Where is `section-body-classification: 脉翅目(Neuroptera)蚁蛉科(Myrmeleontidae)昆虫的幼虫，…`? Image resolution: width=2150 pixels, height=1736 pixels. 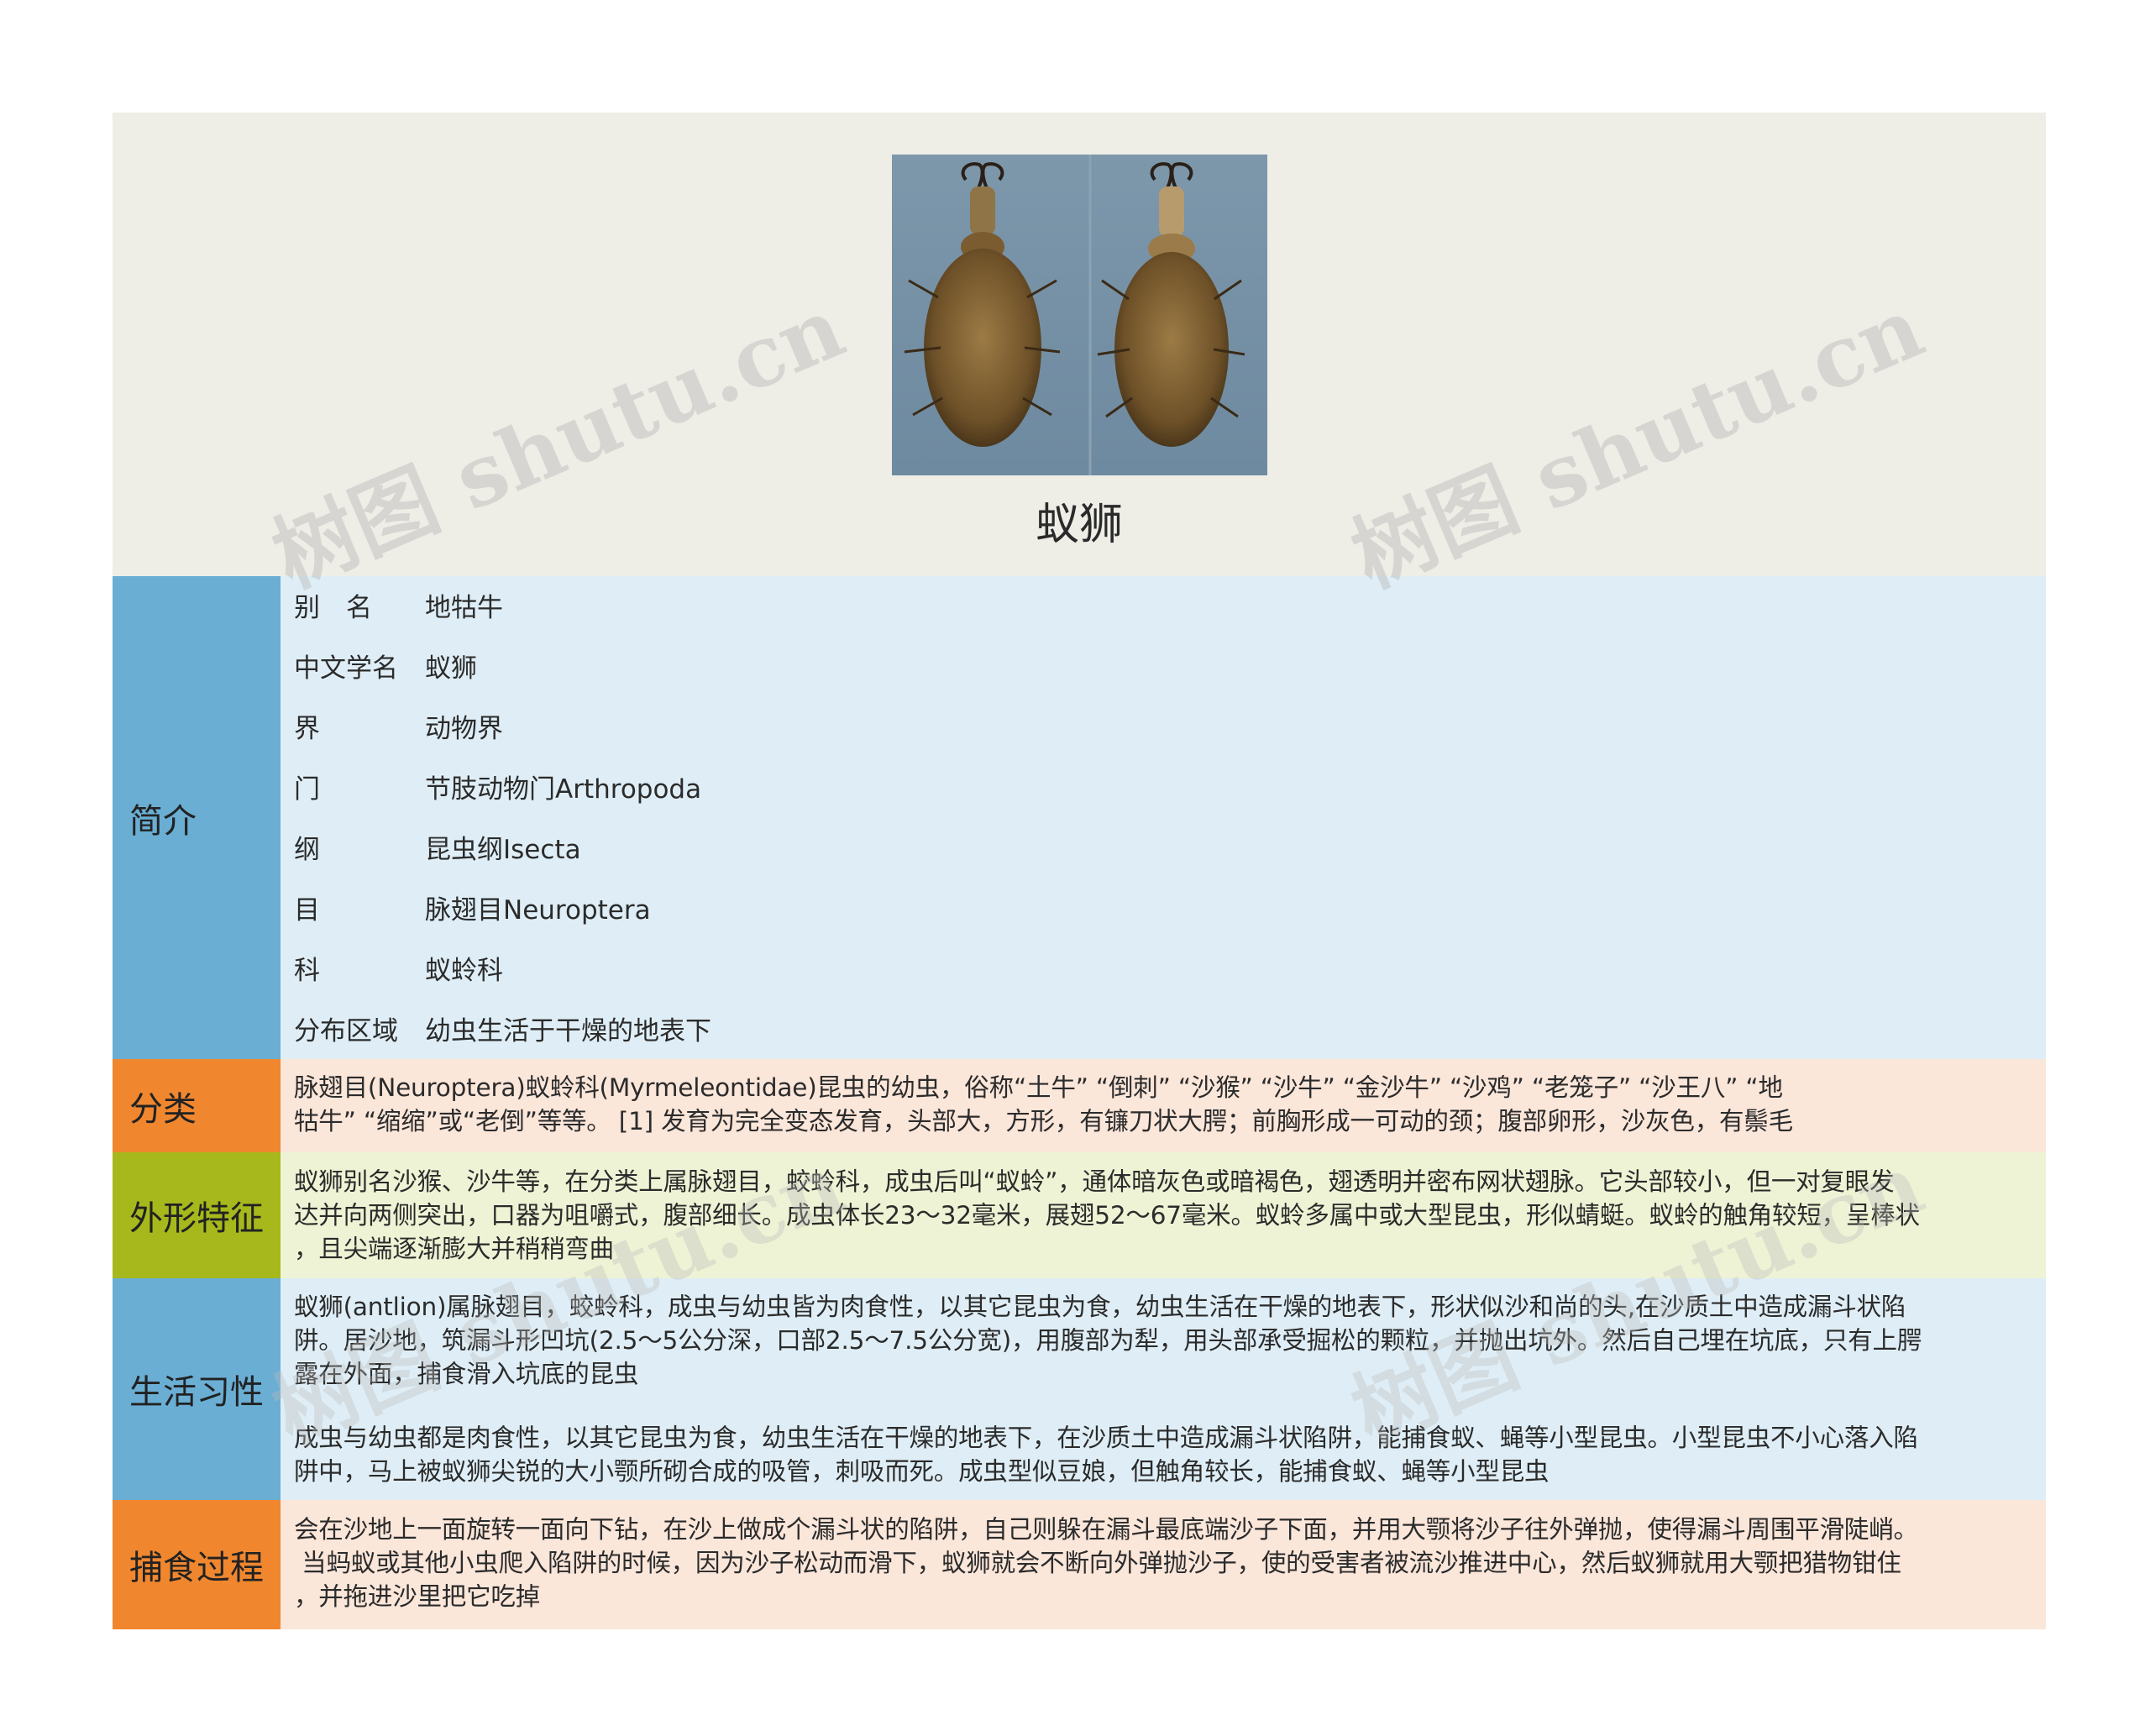
section-body-classification: 脉翅目(Neuroptera)蚁蛉科(Myrmeleontidae)昆虫的幼虫，… is located at coordinates (1163, 1105).